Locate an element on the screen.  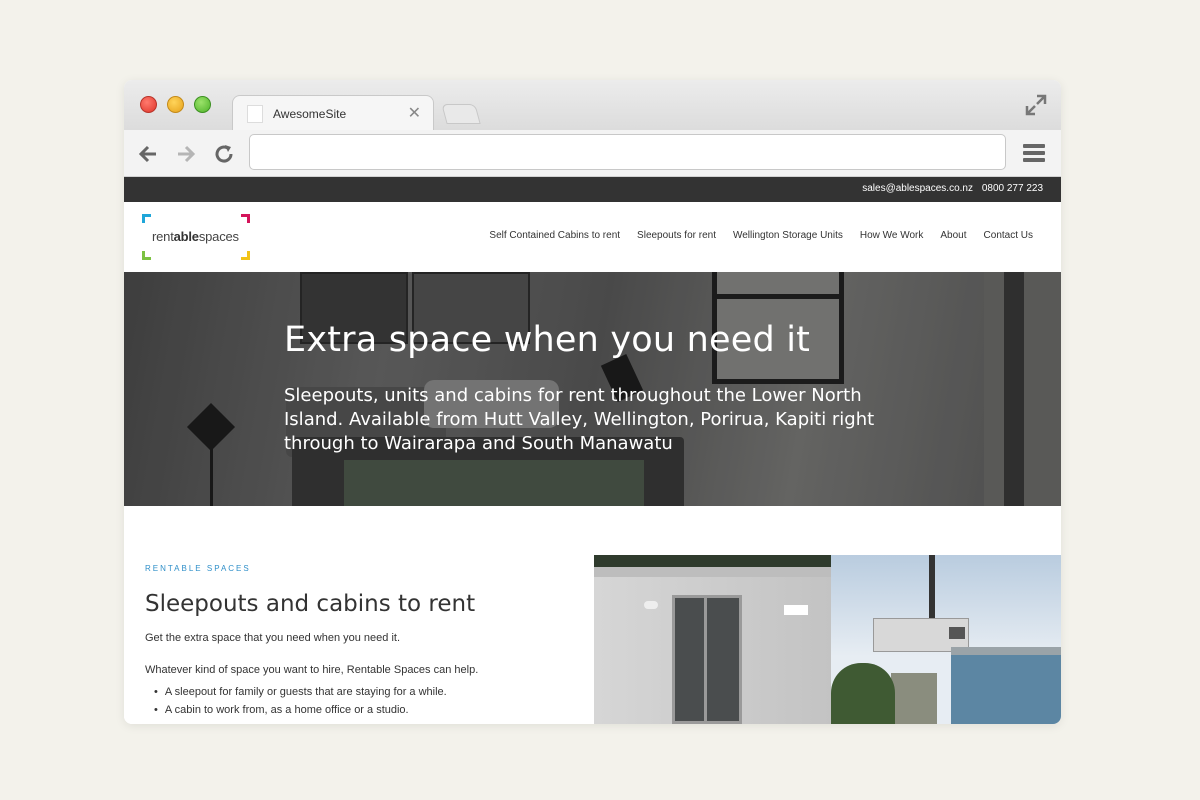
browser-toolbar is located at coordinates (592, 153).